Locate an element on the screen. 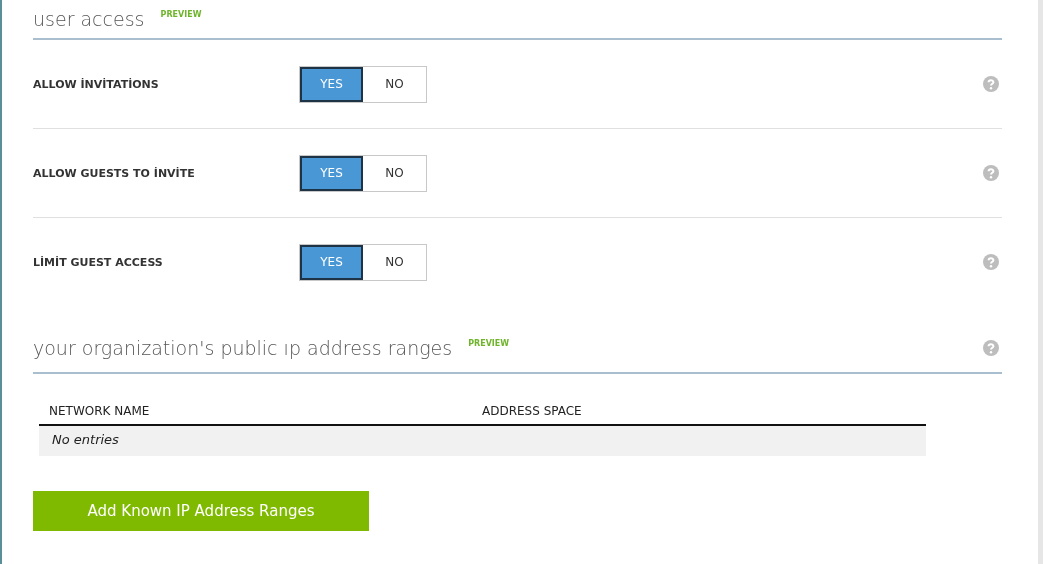 This screenshot has width=1043, height=564. setting-label: ALLOW GUESTS TO İNVİTE is located at coordinates (114, 173).